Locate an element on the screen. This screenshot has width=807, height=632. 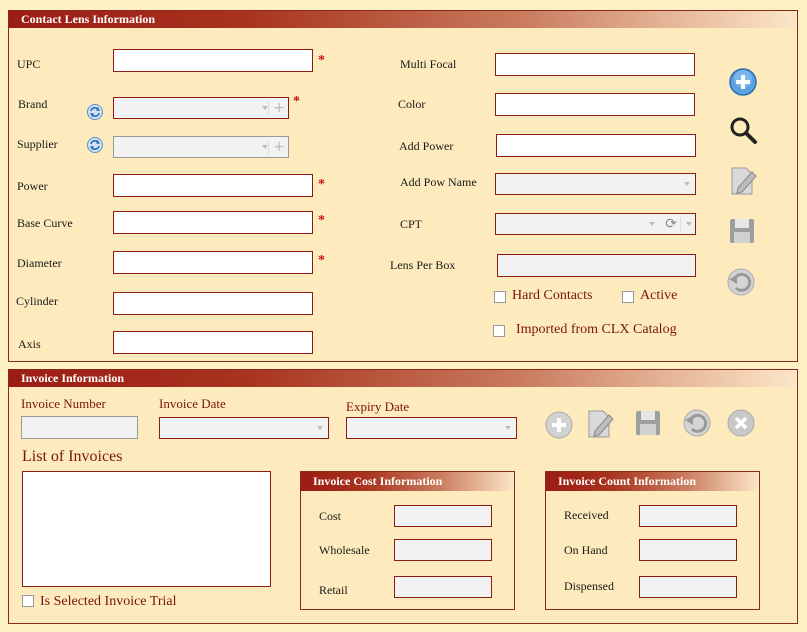
diameter-required-mark: * is located at coordinates (321, 260).